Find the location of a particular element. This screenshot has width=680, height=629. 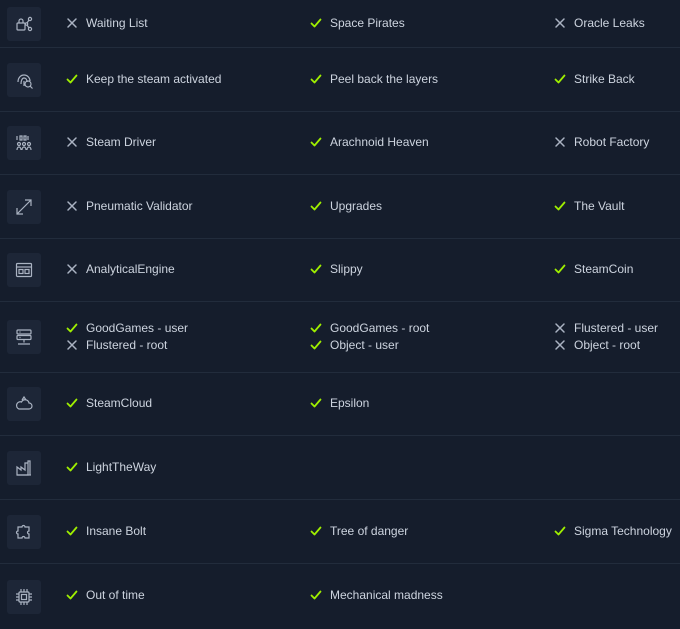

challenge-item: SteamCloud is located at coordinates (109, 403).